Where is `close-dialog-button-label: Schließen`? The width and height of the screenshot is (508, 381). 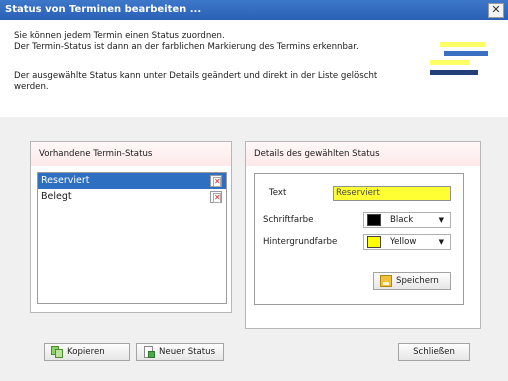
close-dialog-button-label: Schließen is located at coordinates (434, 352).